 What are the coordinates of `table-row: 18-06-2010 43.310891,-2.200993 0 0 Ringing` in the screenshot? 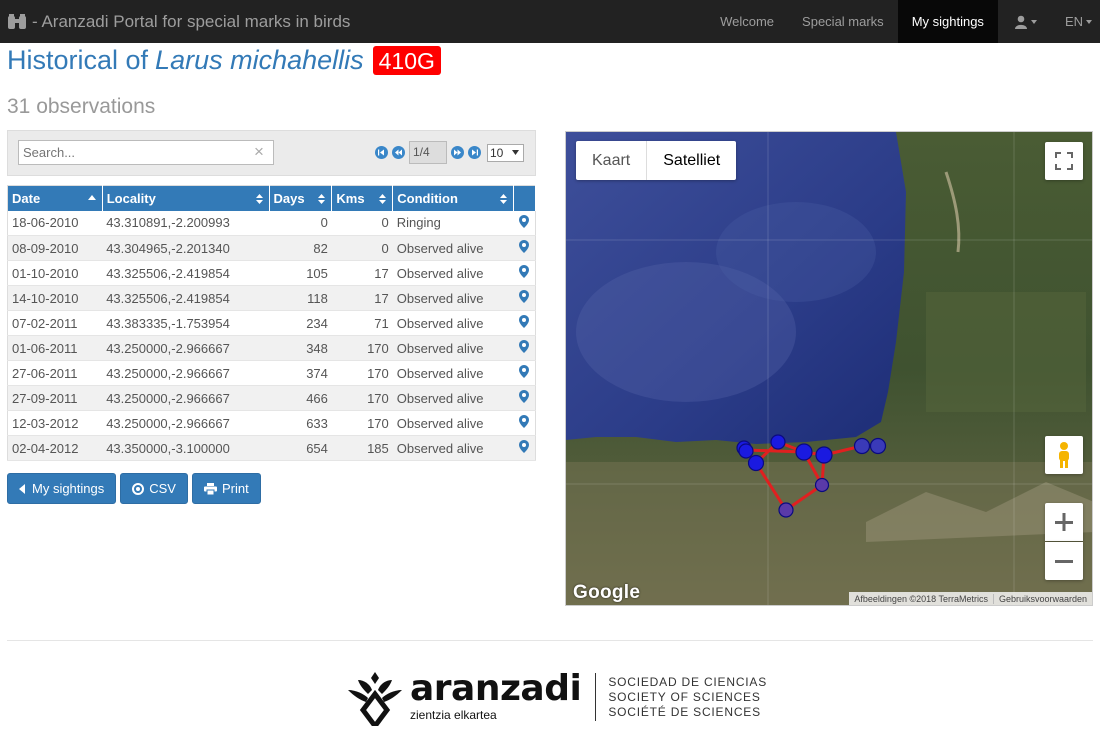 It's located at (271, 223).